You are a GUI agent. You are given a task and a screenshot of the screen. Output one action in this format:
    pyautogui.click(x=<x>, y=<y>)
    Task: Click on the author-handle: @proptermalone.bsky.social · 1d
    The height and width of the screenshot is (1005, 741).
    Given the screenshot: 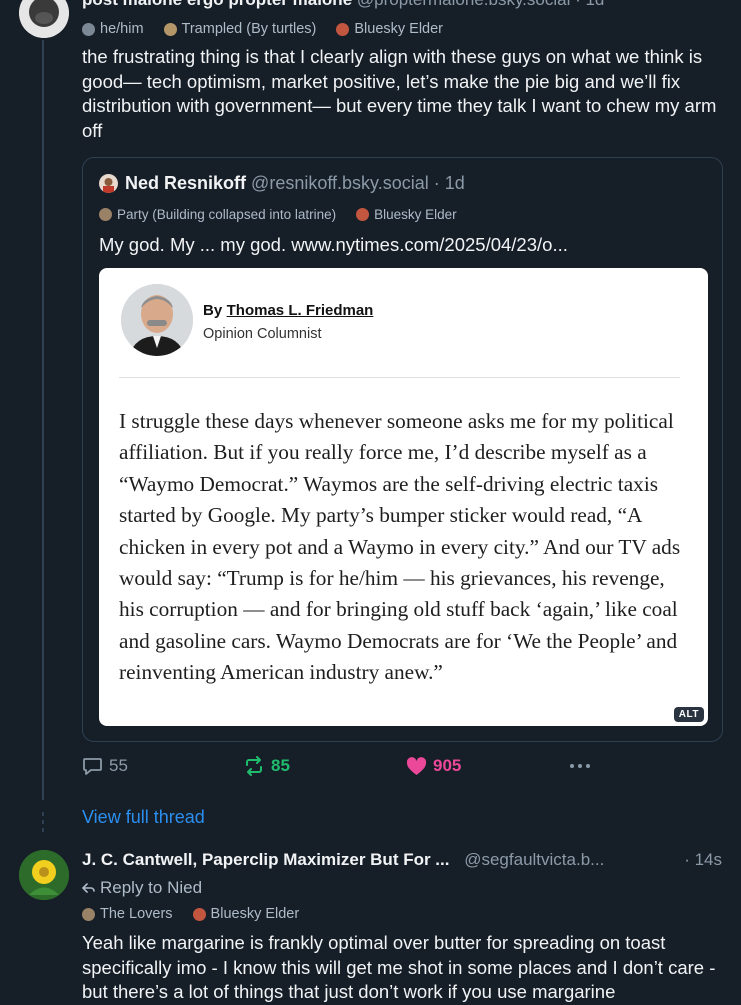 What is the action you would take?
    pyautogui.click(x=481, y=4)
    